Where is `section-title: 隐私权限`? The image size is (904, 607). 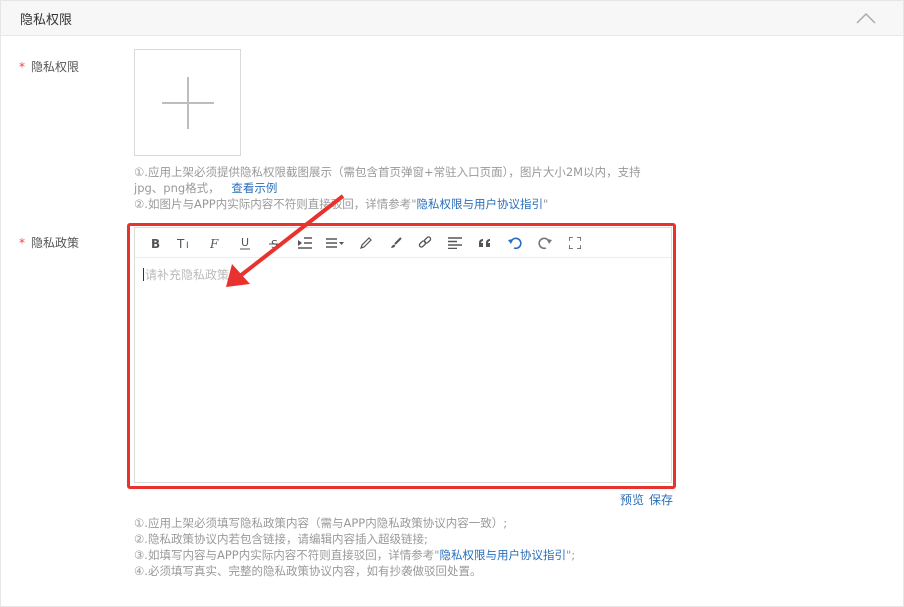 section-title: 隐私权限 is located at coordinates (46, 20).